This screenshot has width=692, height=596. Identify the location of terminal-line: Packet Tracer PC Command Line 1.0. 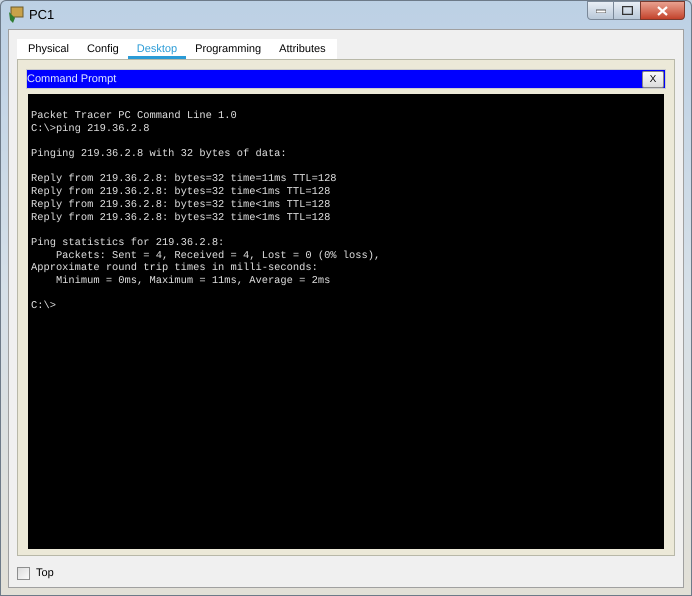
(134, 116).